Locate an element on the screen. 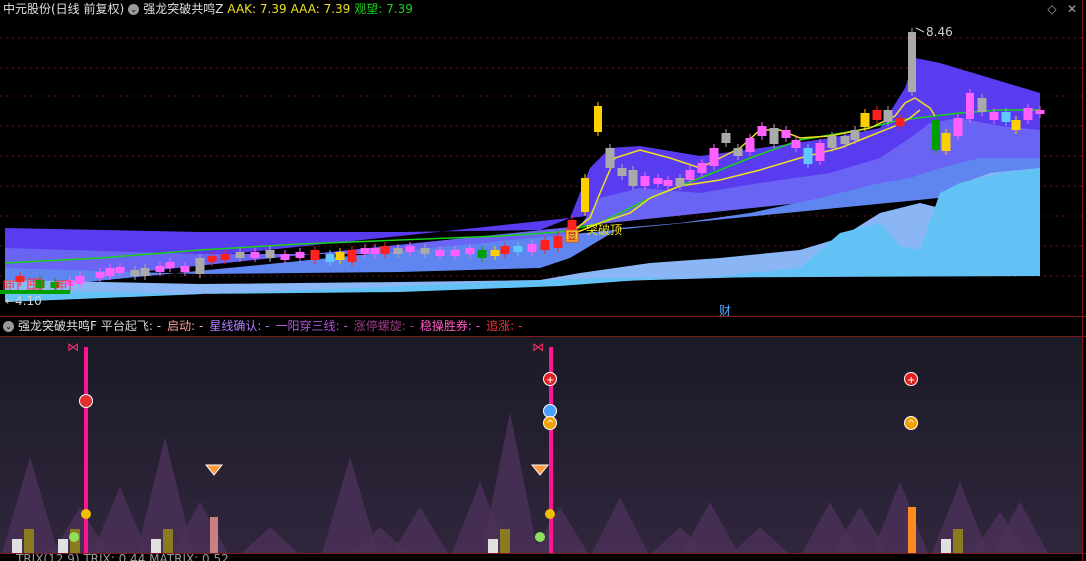 Image resolution: width=1086 pixels, height=561 pixels. trix-header: TRIX(12,9) TRIX: 0.44 MATRIX: 0.52 is located at coordinates (122, 557).